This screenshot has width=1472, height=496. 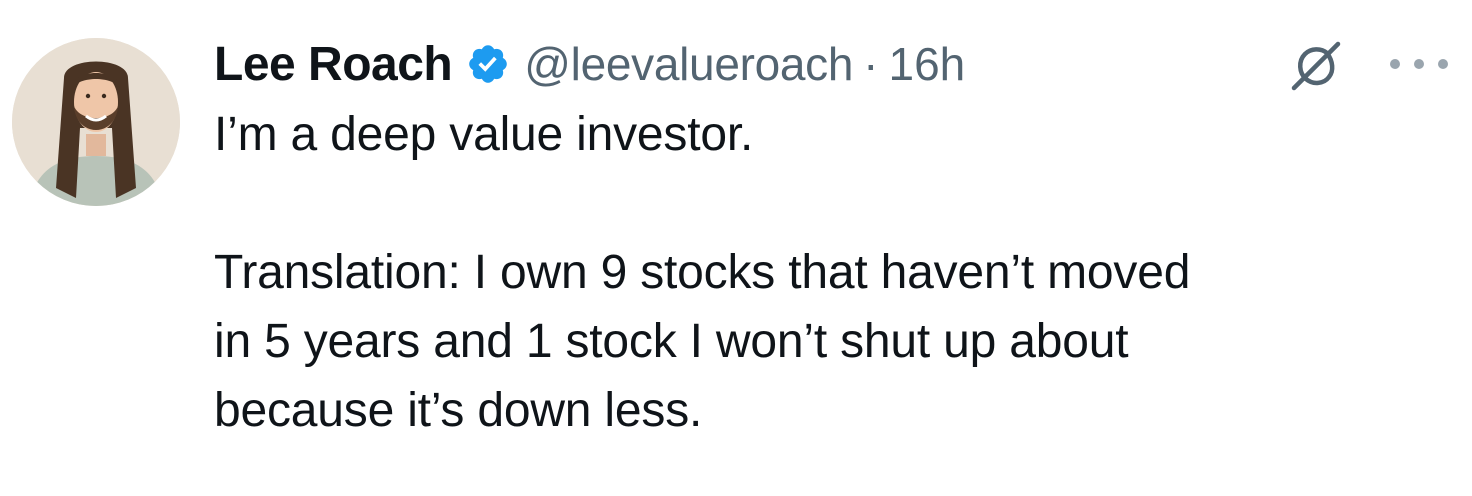 What do you see at coordinates (927, 64) in the screenshot?
I see `timestamp: 16h` at bounding box center [927, 64].